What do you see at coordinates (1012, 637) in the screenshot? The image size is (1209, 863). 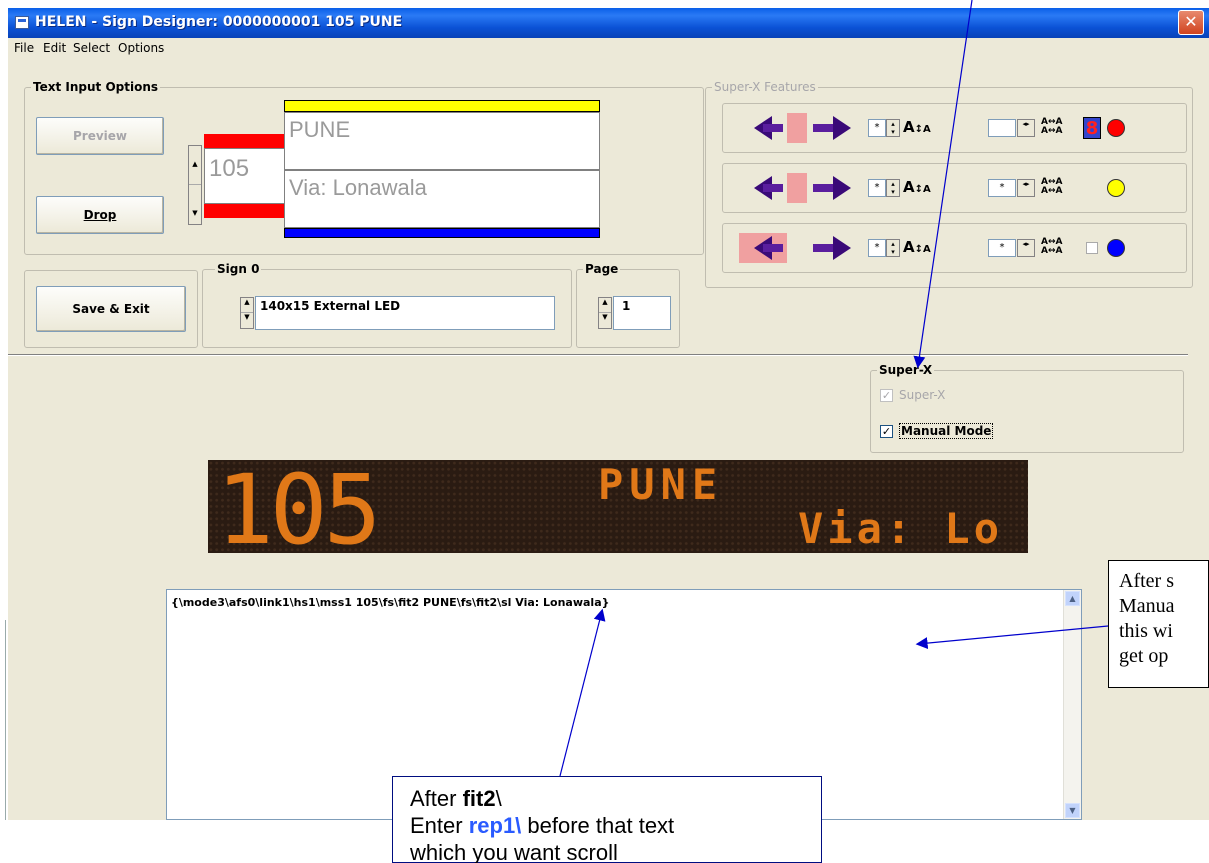 I see `arrow-to-text-area` at bounding box center [1012, 637].